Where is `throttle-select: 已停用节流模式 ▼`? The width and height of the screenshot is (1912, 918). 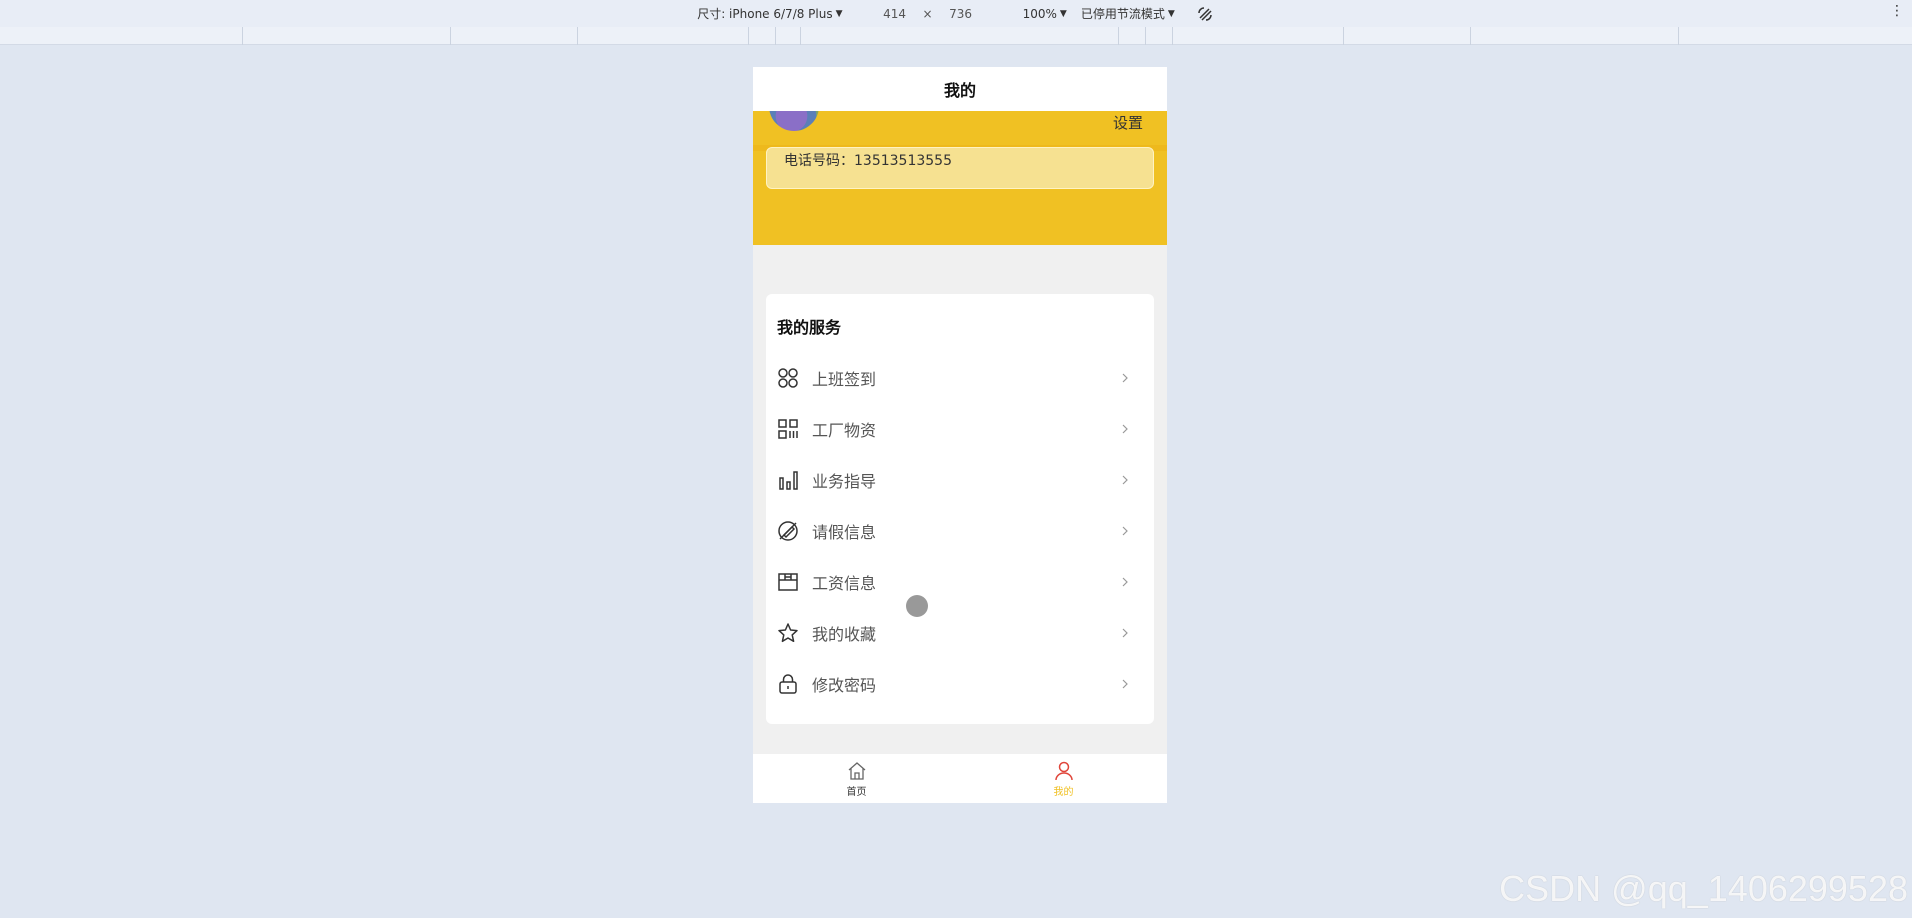
throttle-select: 已停用节流模式 ▼ is located at coordinates (1128, 13).